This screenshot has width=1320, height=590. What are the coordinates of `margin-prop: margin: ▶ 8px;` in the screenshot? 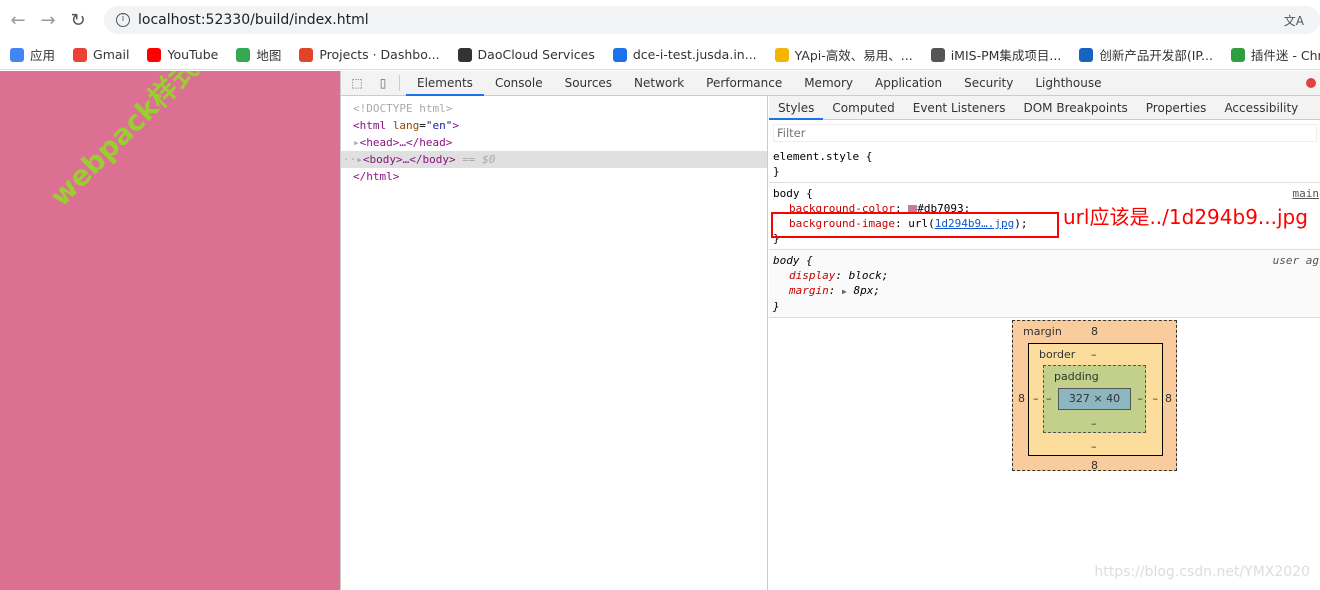 It's located at (834, 290).